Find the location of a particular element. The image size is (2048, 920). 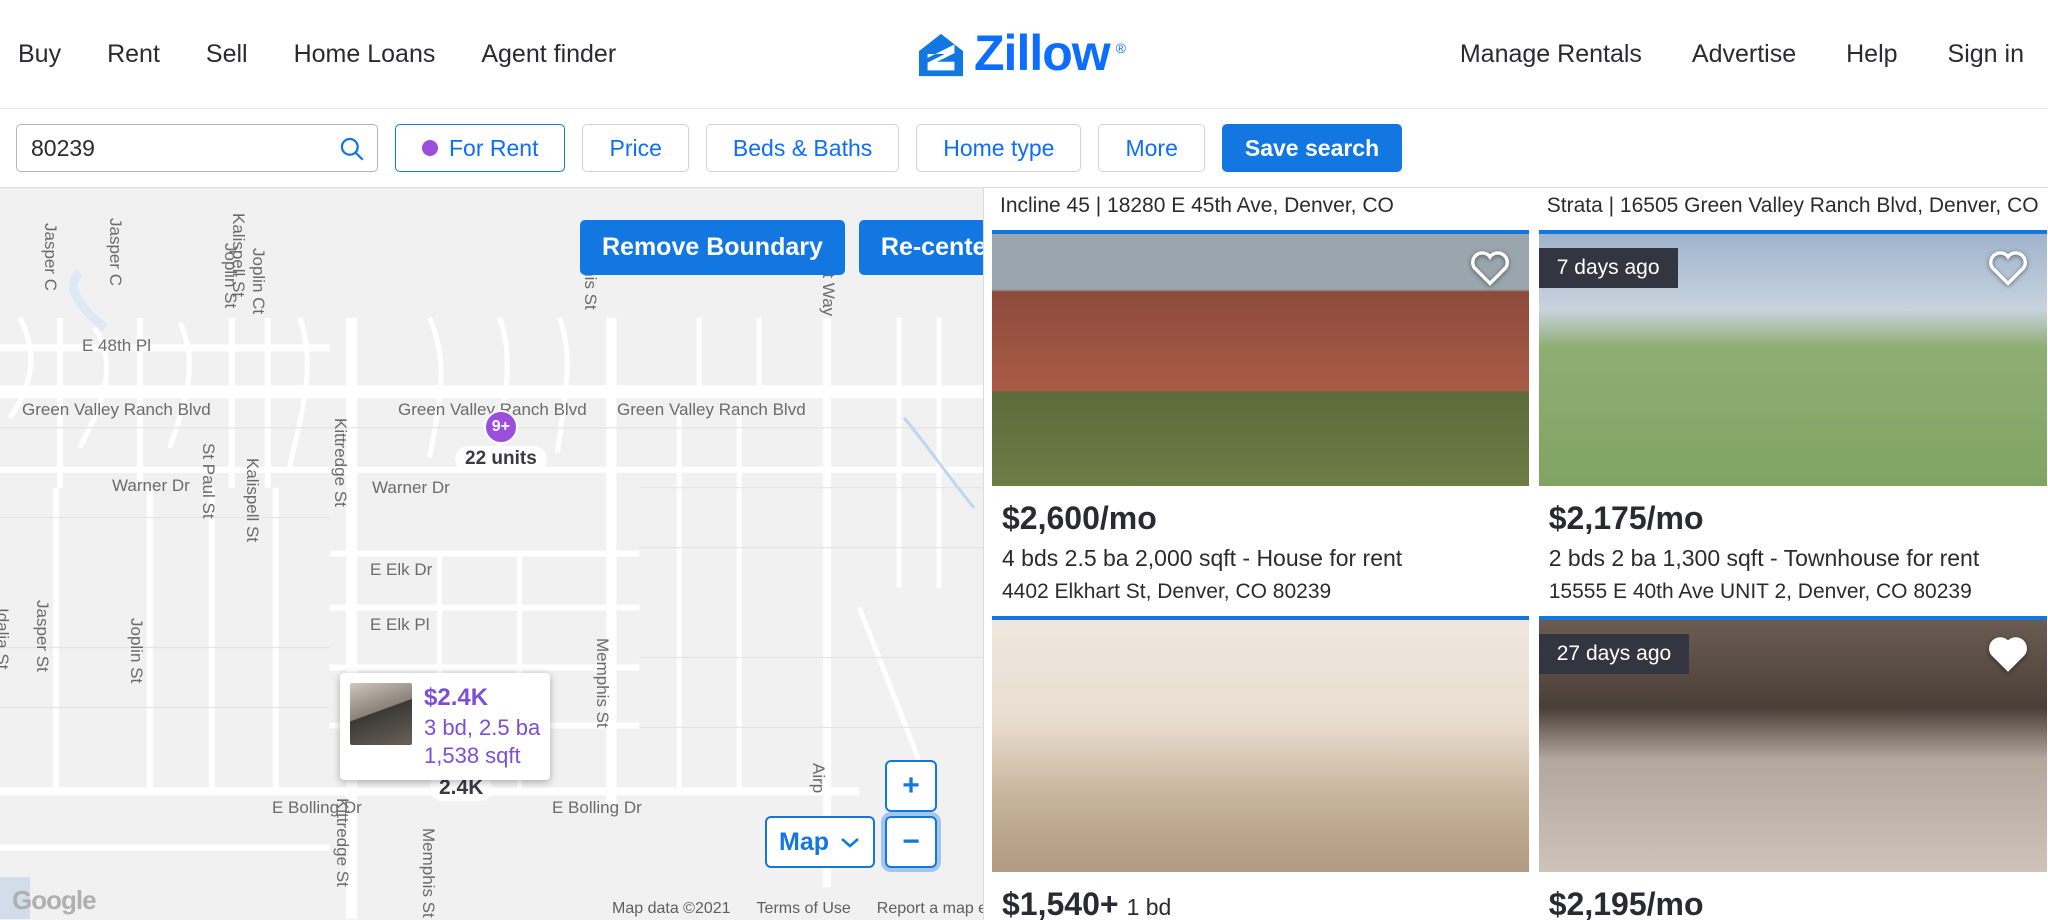

nav-home-loans: Home Loans is located at coordinates (365, 54).